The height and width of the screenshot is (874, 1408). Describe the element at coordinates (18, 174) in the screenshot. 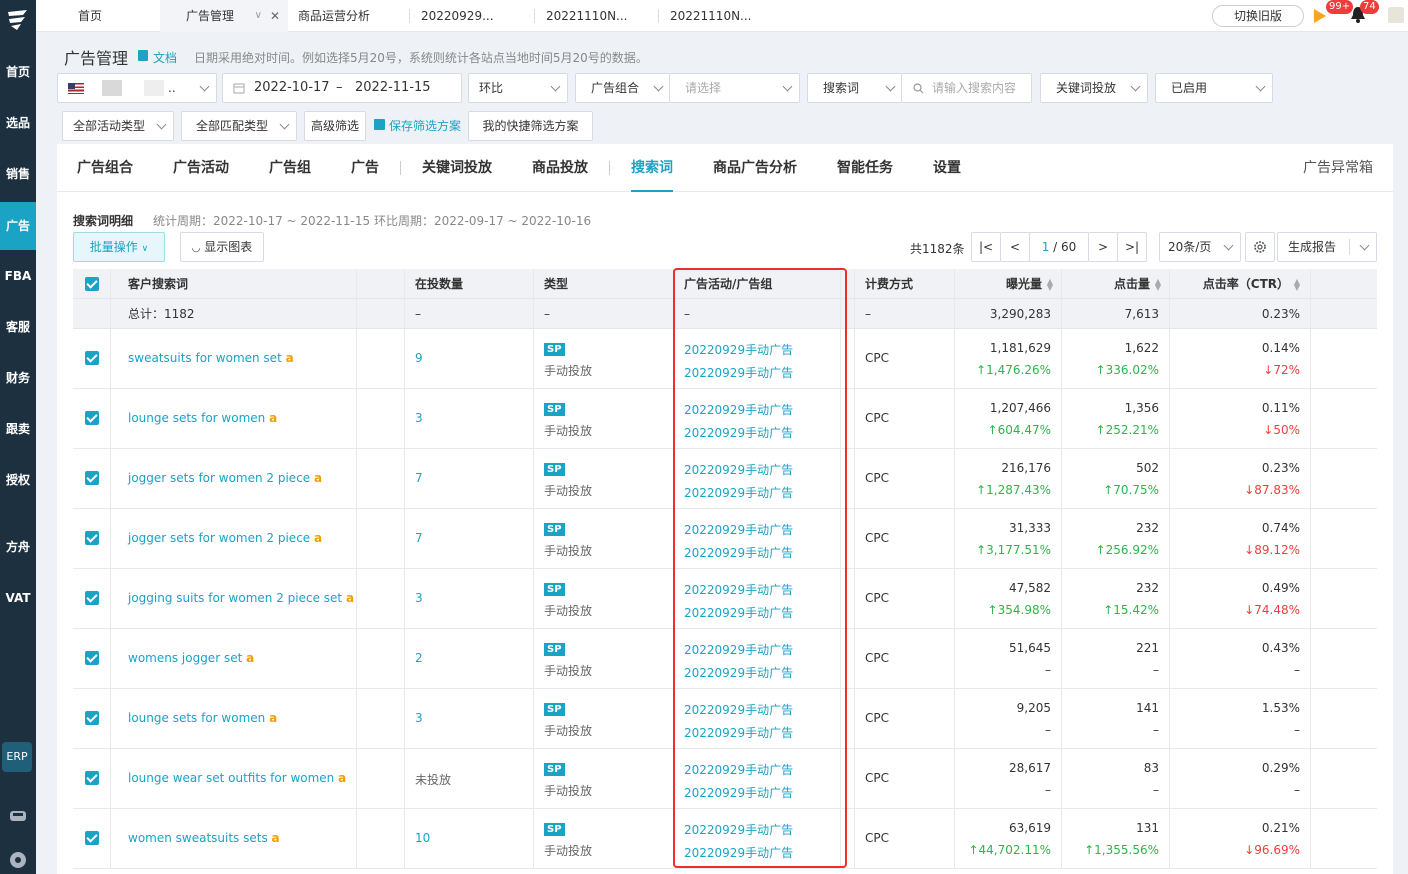

I see `sidebar-item-sales: 销售` at that location.